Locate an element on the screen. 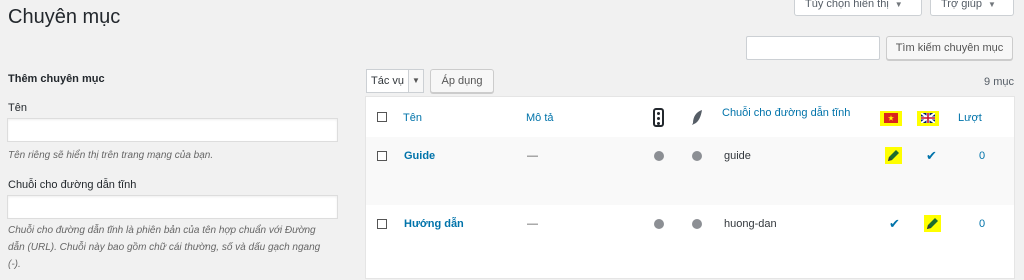  category-name-link: Hướng dẫn is located at coordinates (434, 224).